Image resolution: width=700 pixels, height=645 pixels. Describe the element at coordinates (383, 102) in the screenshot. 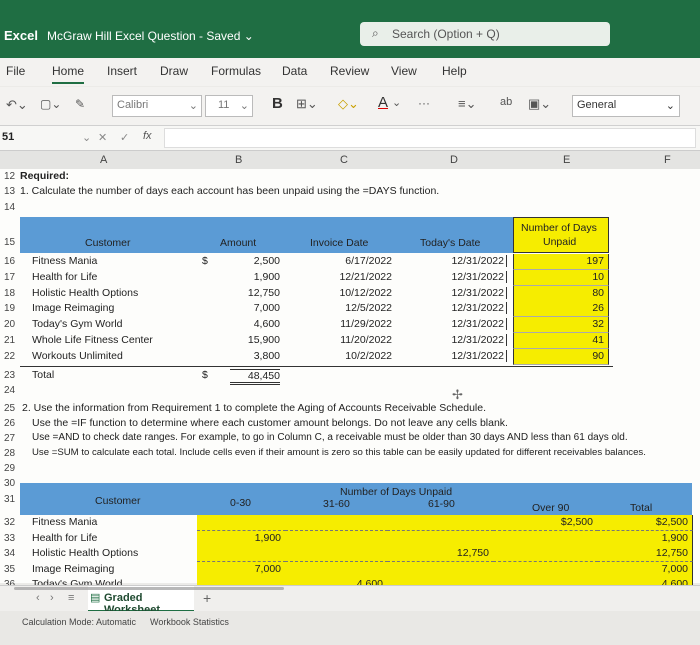

I see `font-color-icon: A` at that location.